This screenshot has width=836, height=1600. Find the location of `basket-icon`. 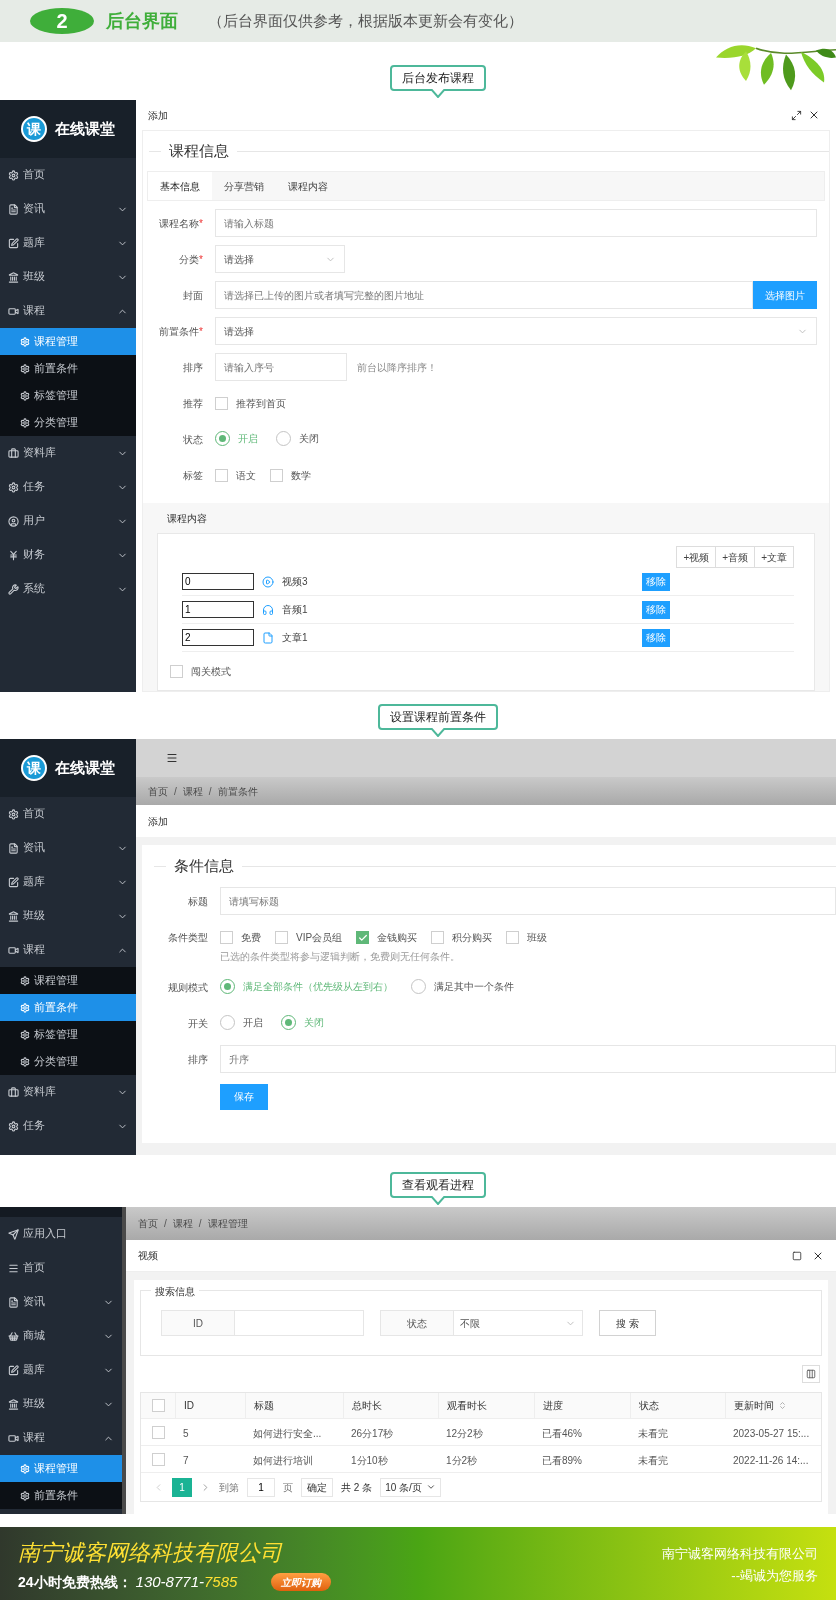

basket-icon is located at coordinates (13, 1336).